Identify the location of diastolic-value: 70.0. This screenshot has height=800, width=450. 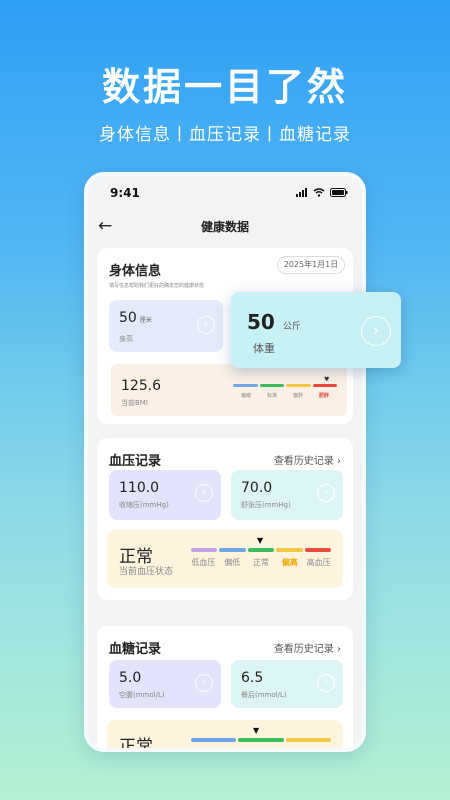
(257, 488).